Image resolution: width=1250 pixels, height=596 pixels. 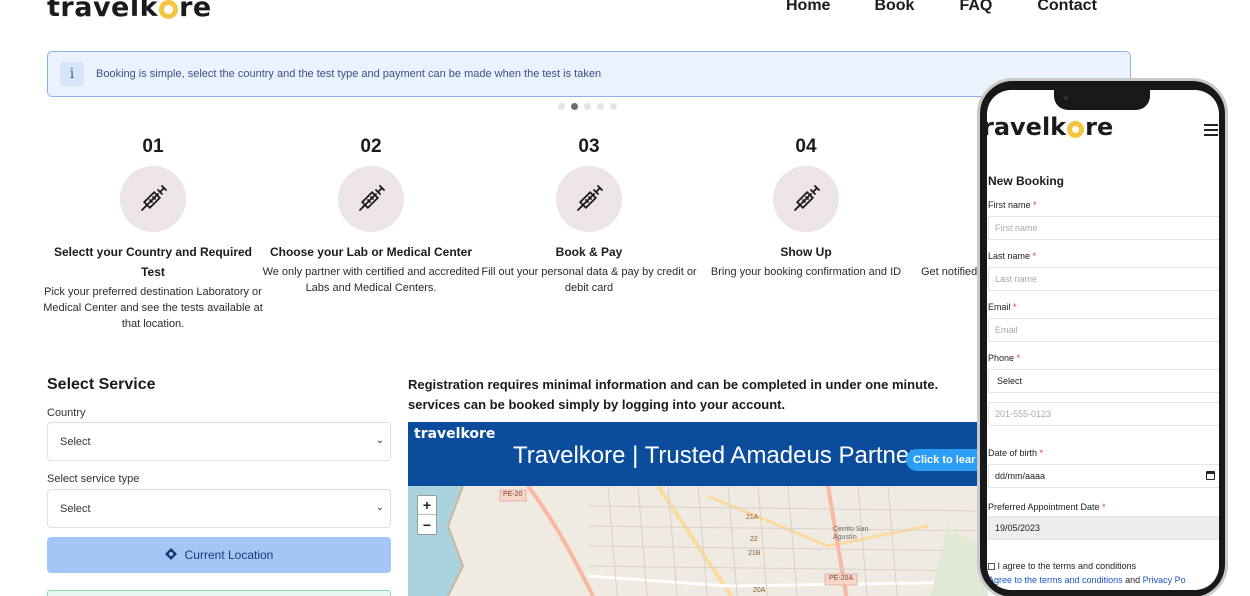 I want to click on step-description: Bring your booking confirmation and ID, so click(x=806, y=272).